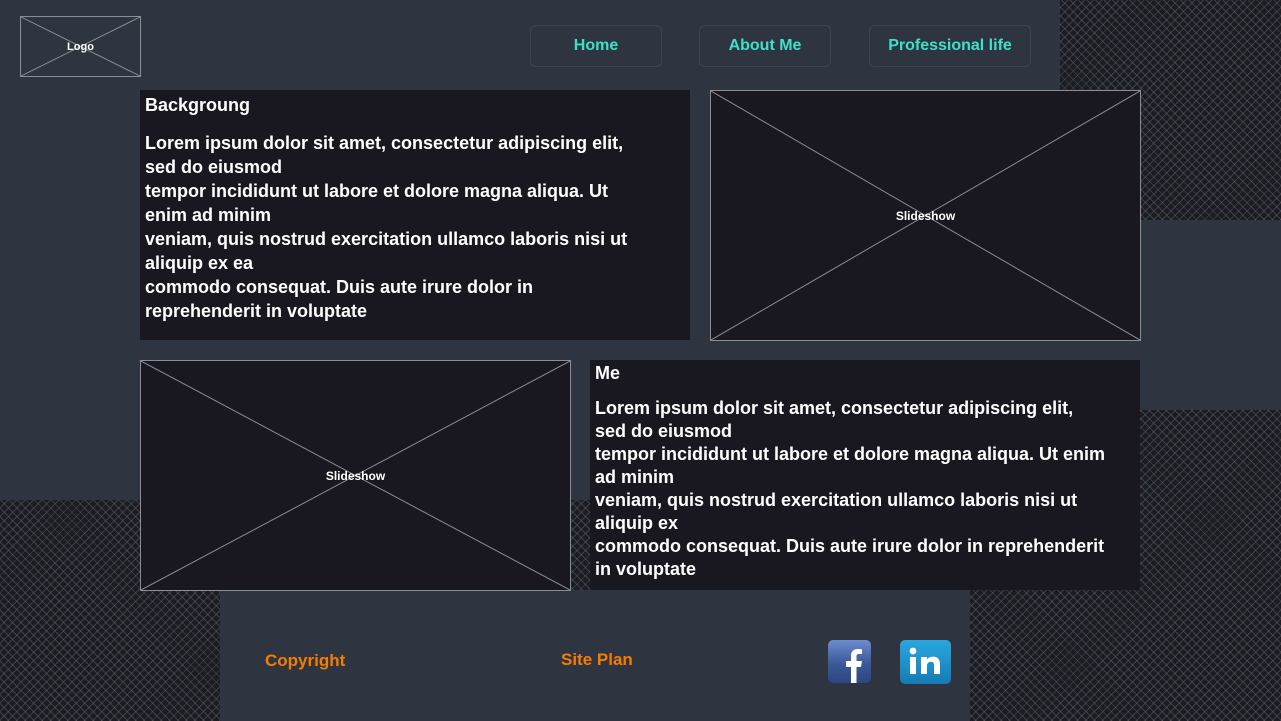 The image size is (1281, 721). I want to click on slideshow-top: Slideshow, so click(925, 215).